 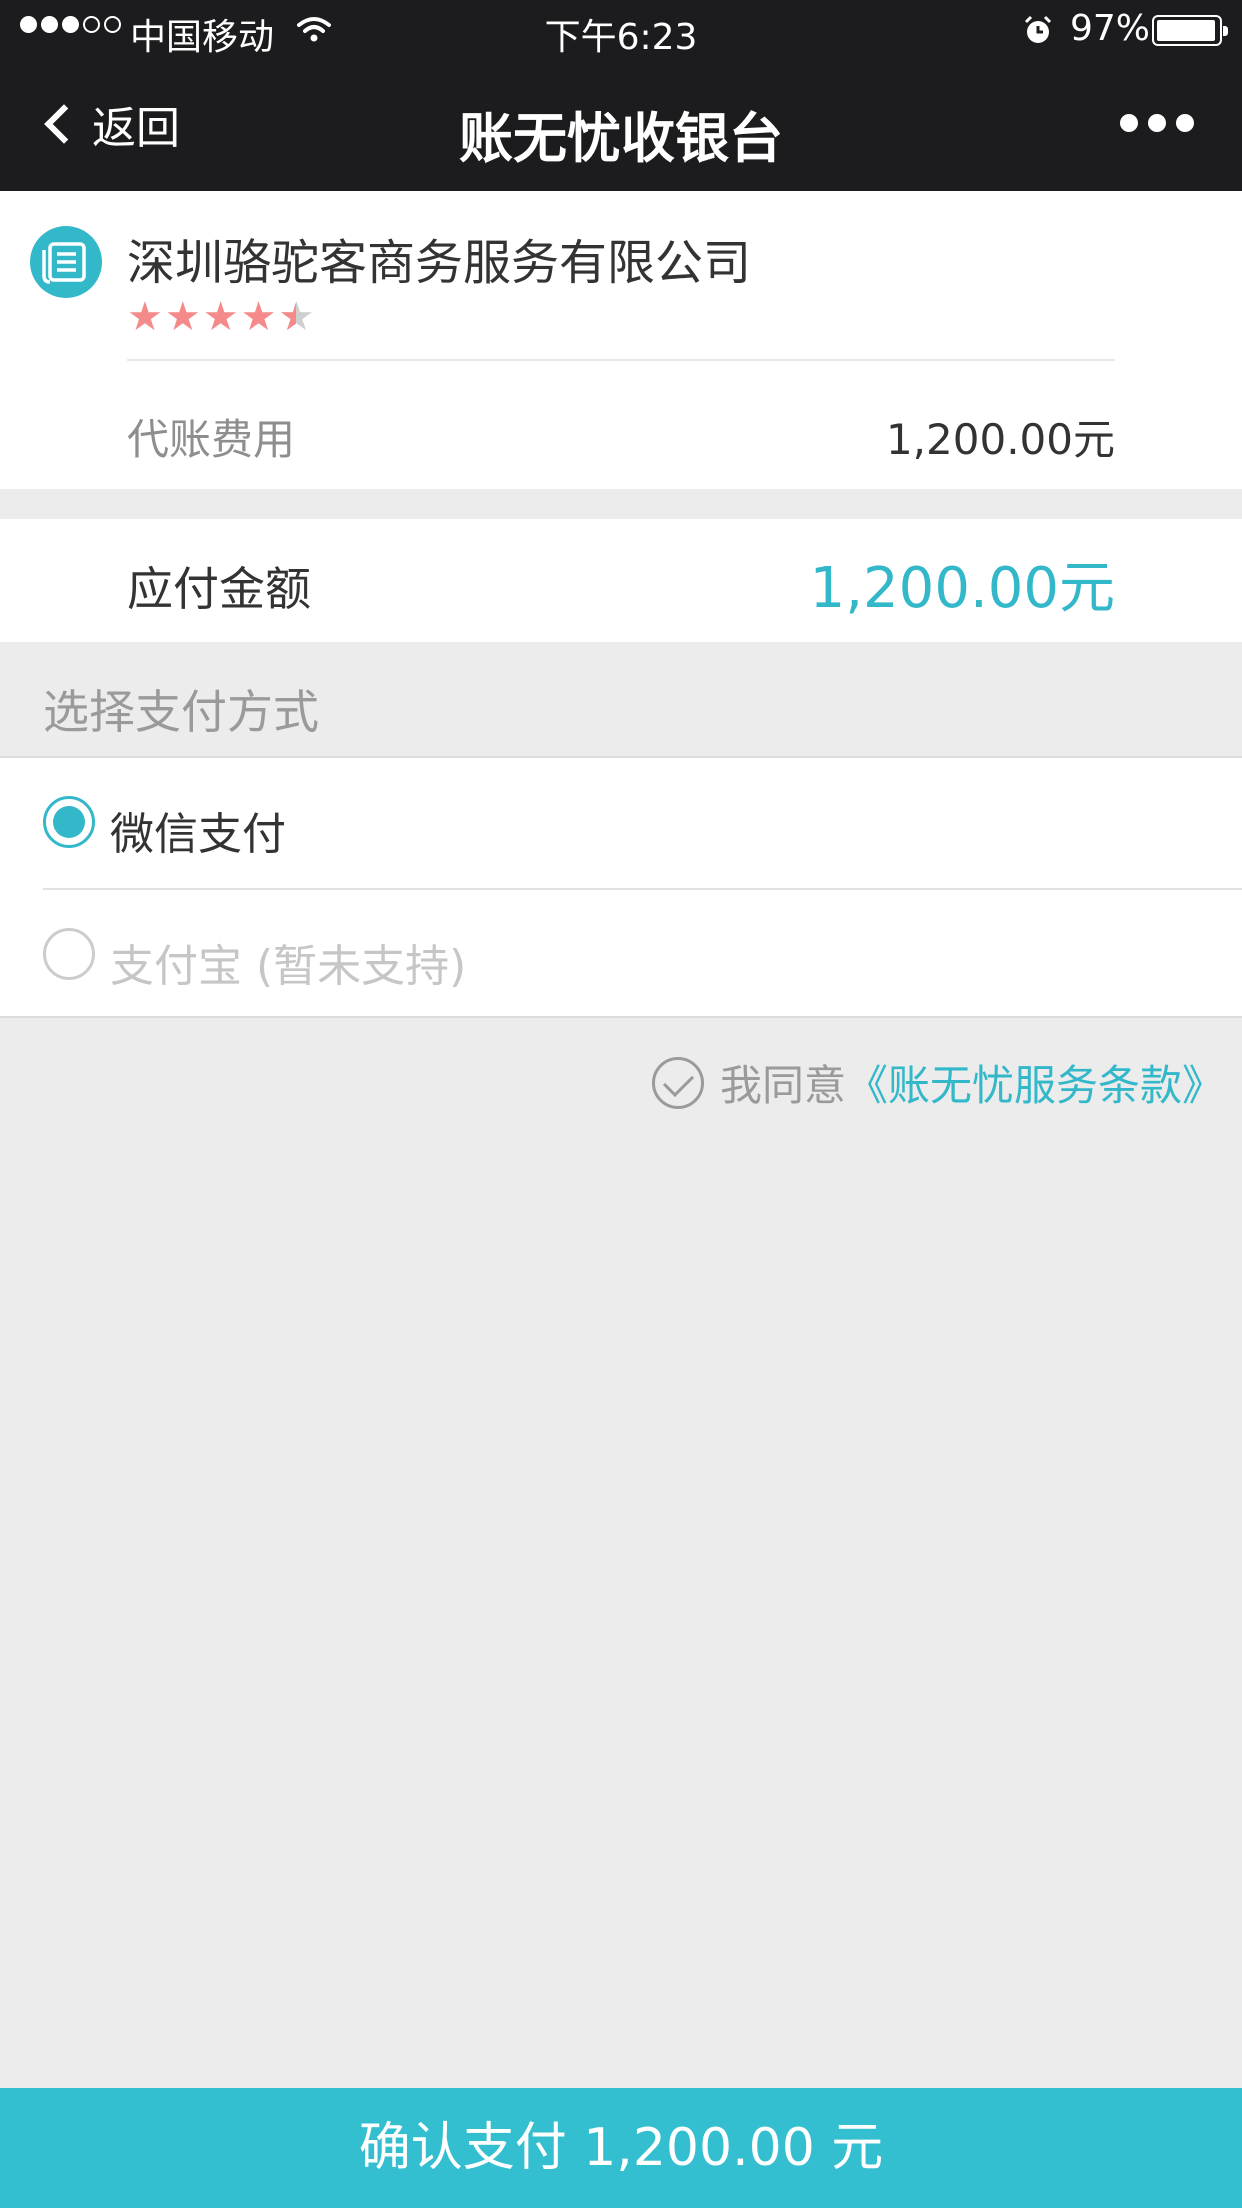 I want to click on more-options-icon, so click(x=1157, y=123).